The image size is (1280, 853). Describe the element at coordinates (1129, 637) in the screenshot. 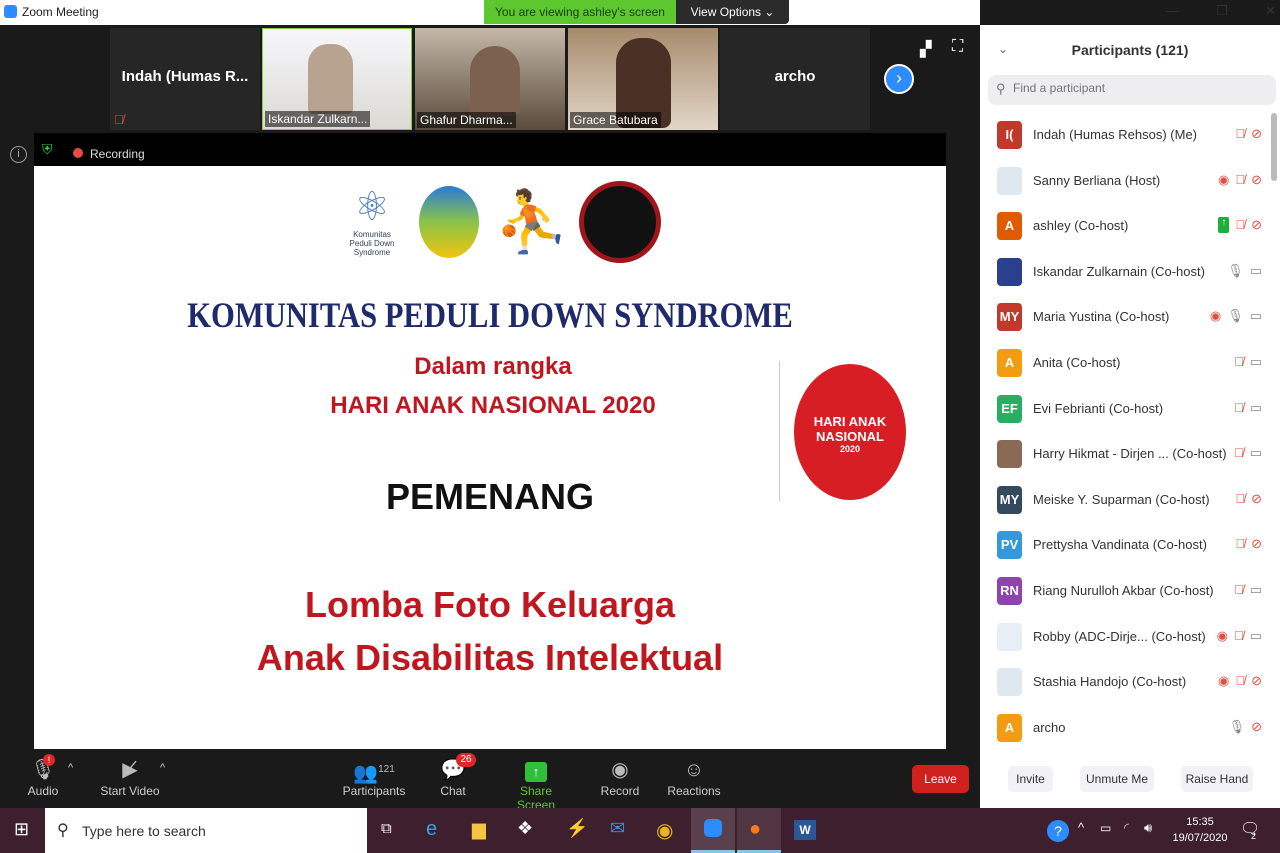

I see `participant-row: Robby (ADC-Dirje... (Co-host) ◉ 🎙̸ ▭` at that location.